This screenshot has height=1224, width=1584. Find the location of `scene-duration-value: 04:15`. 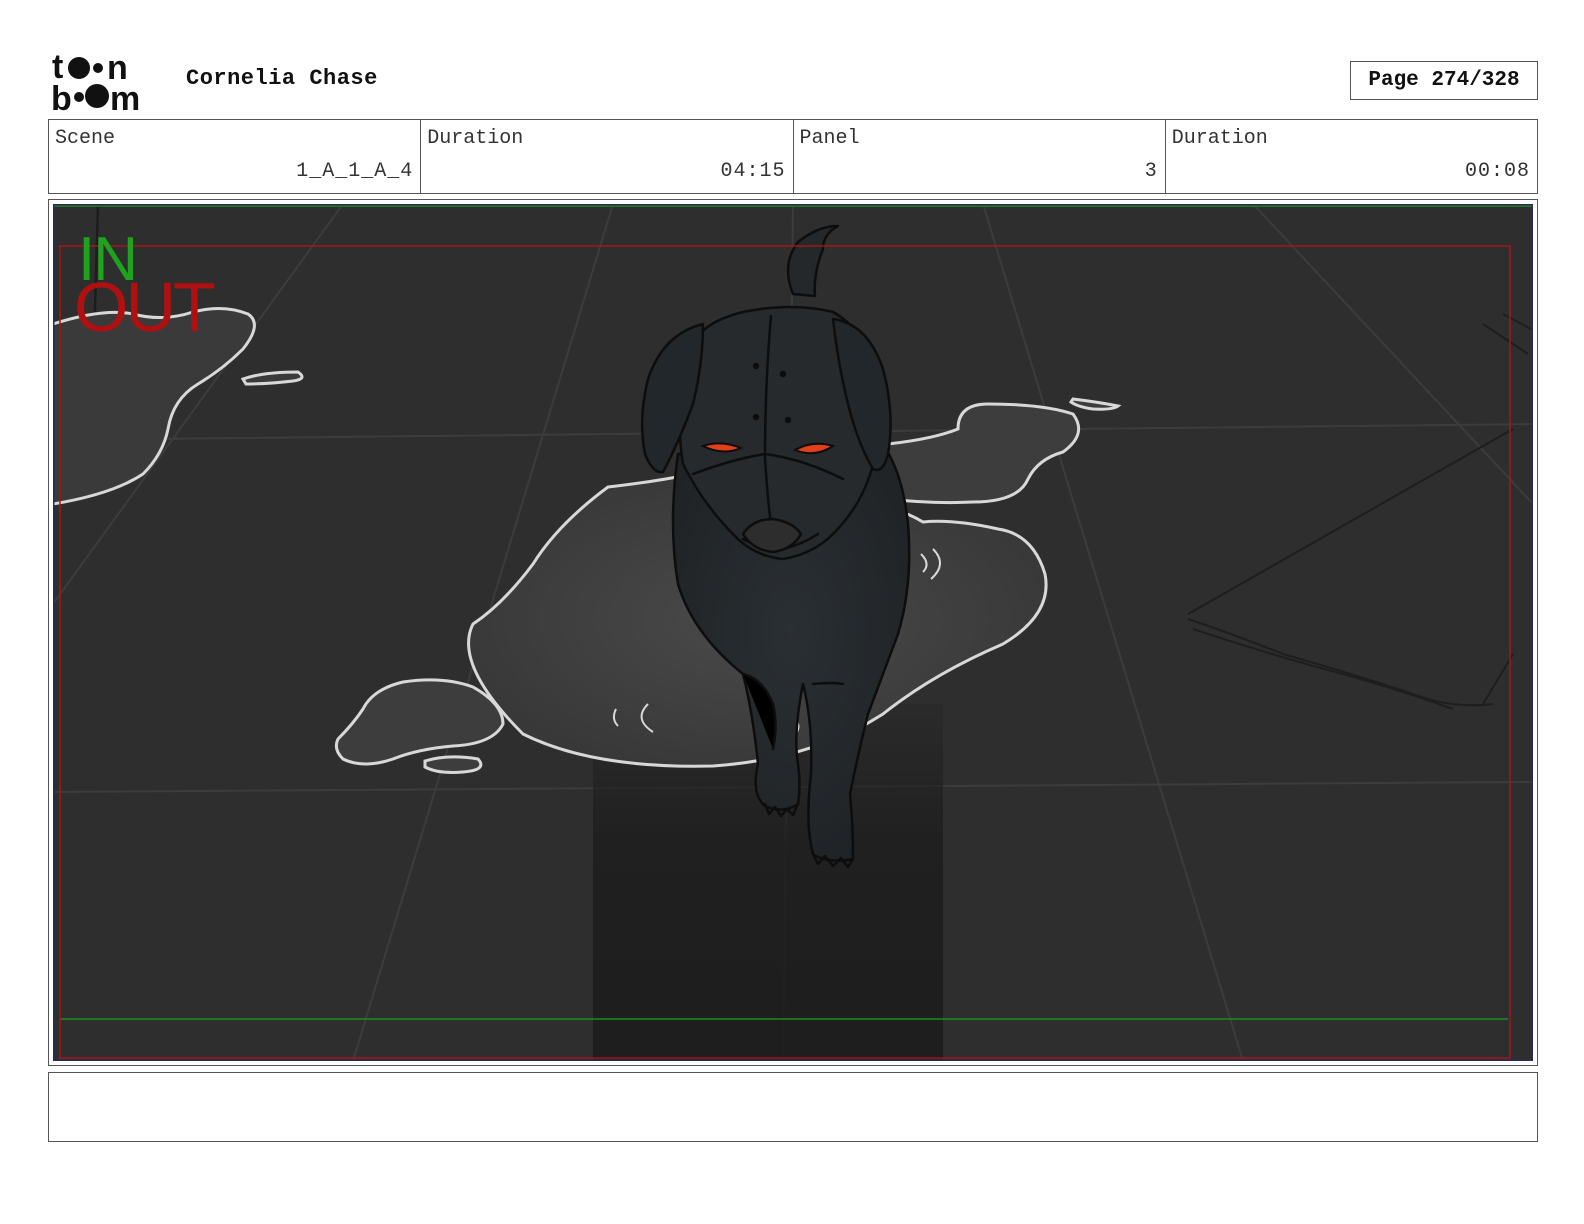

scene-duration-value: 04:15 is located at coordinates (753, 171).